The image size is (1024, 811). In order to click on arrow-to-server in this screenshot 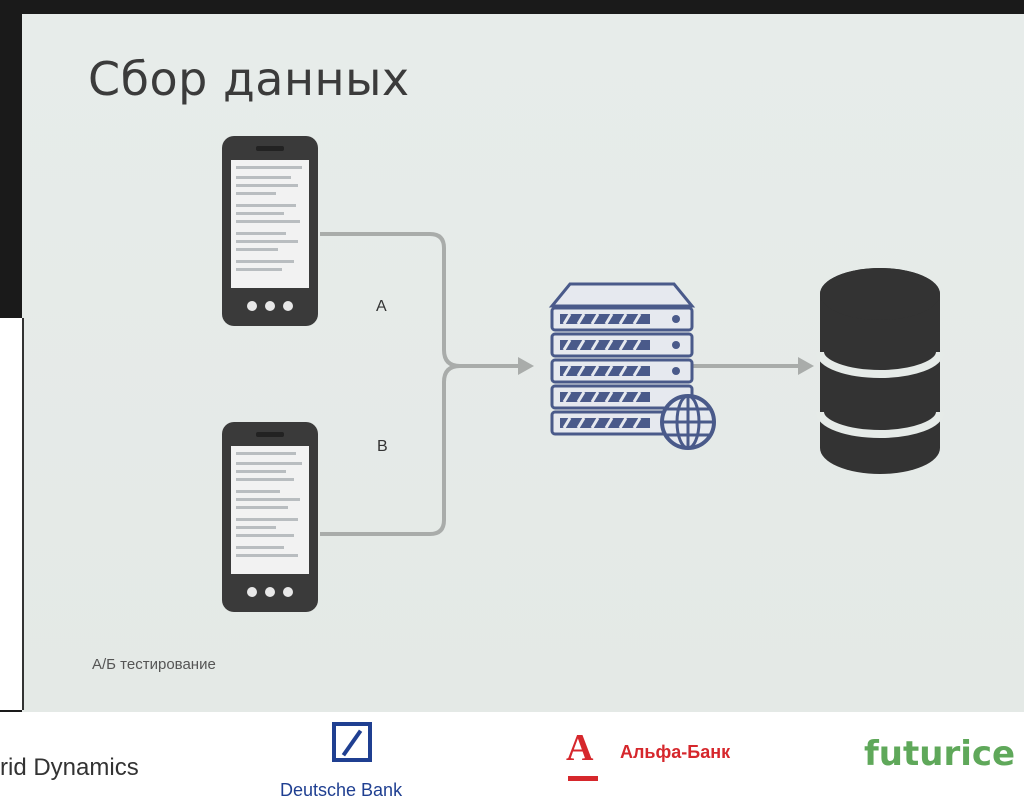, I will do `click(526, 366)`.